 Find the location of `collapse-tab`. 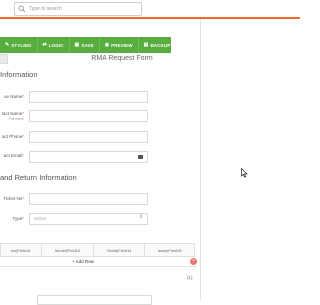

collapse-tab is located at coordinates (4, 59).